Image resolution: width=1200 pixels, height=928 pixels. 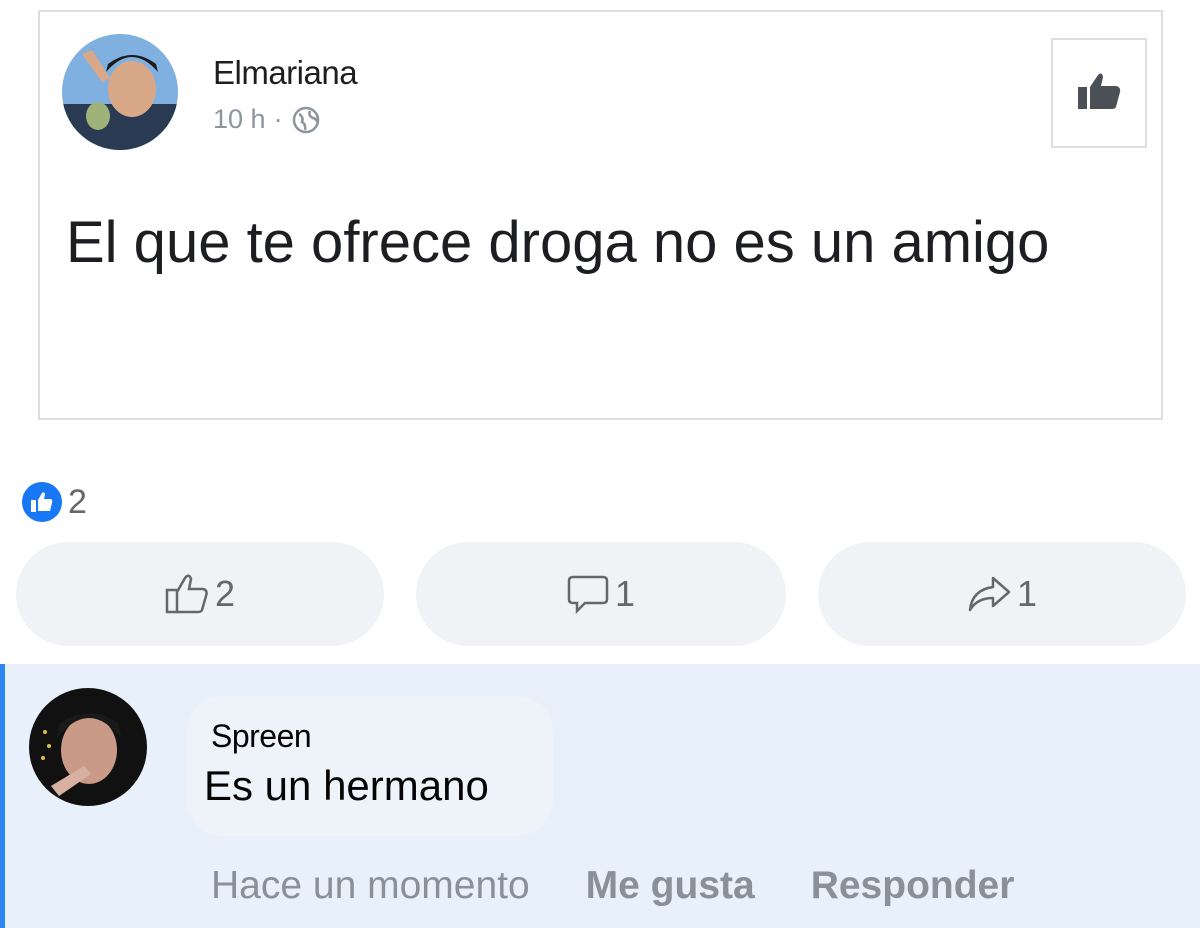 I want to click on like-button: 2, so click(x=200, y=594).